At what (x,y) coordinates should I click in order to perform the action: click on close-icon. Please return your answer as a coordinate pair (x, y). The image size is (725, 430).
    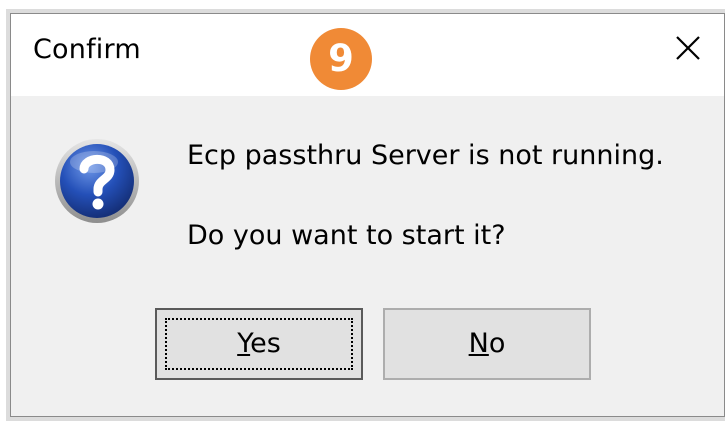
    Looking at the image, I should click on (688, 48).